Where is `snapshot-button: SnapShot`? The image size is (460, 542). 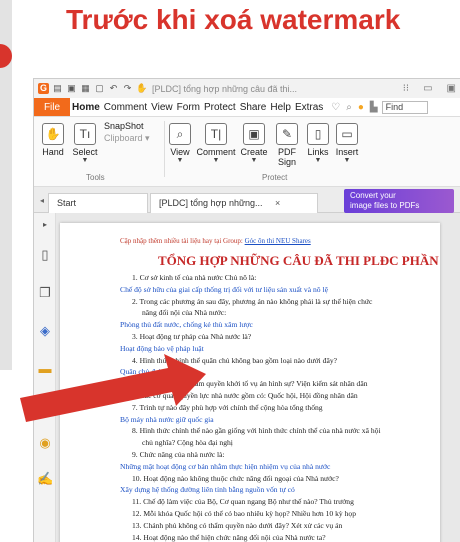 snapshot-button: SnapShot is located at coordinates (132, 126).